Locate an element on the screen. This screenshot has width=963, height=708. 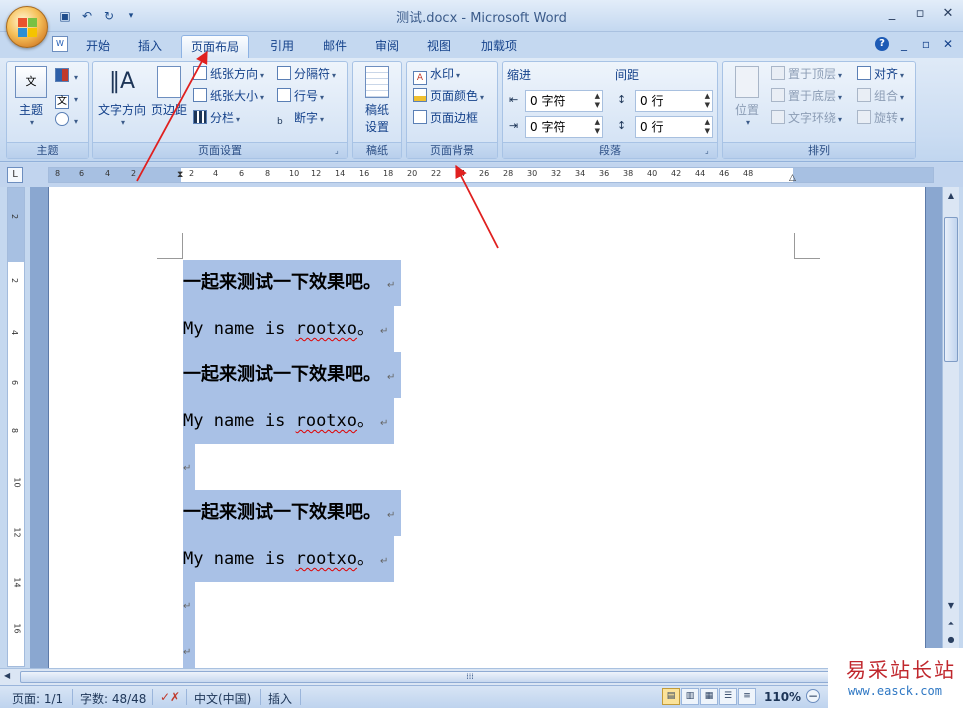
tab-page-layout: 页面布局 is located at coordinates (215, 46).